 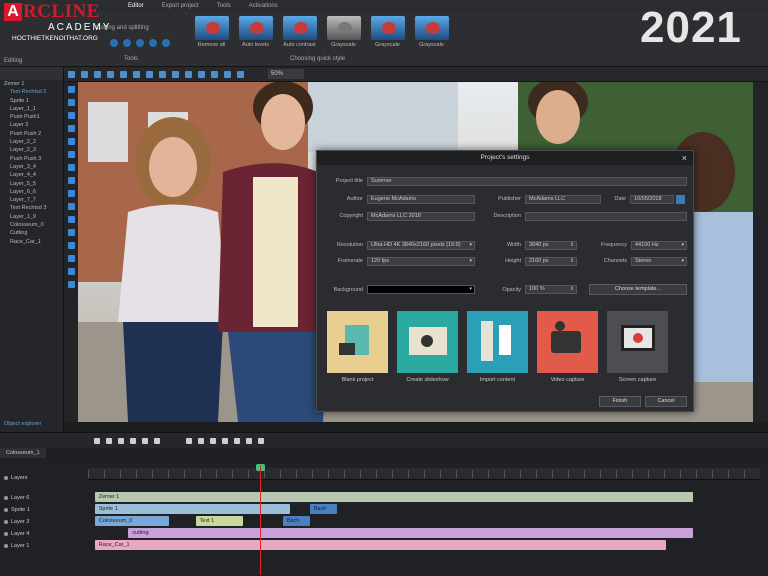 I want to click on chart-icon, so click(x=71, y=167).